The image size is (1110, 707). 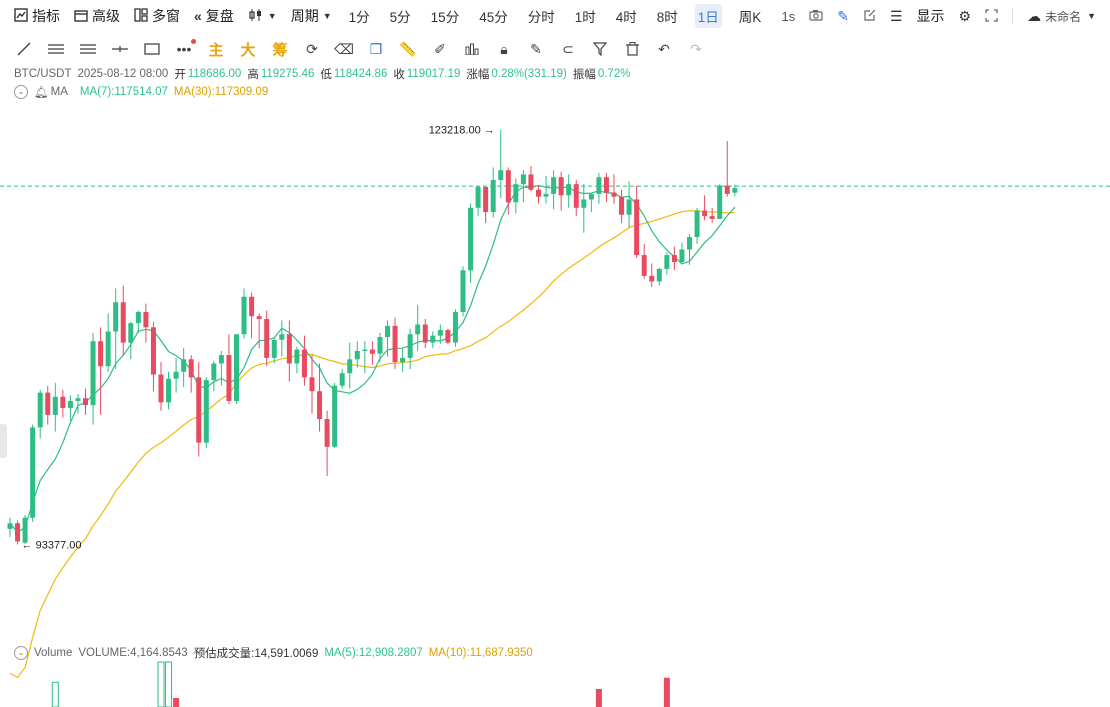 I want to click on period-1h: 1时, so click(x=585, y=16).